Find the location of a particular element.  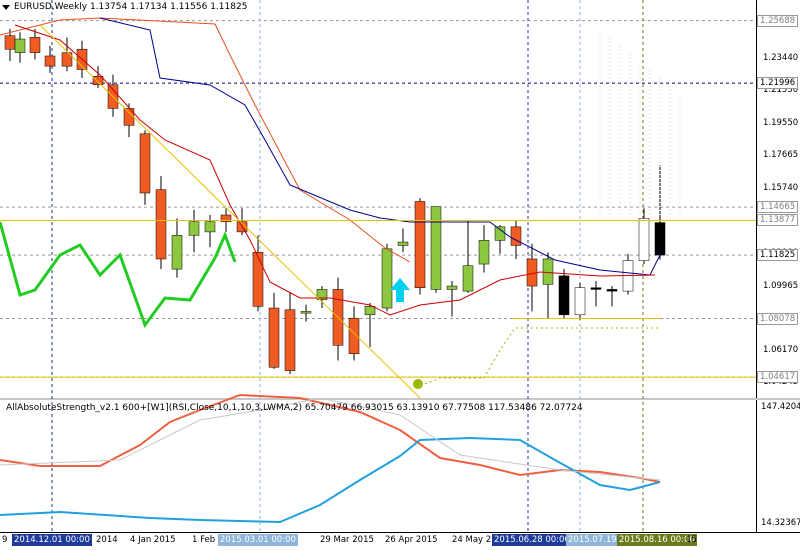

price-level-label: 1.25688 is located at coordinates (778, 20).